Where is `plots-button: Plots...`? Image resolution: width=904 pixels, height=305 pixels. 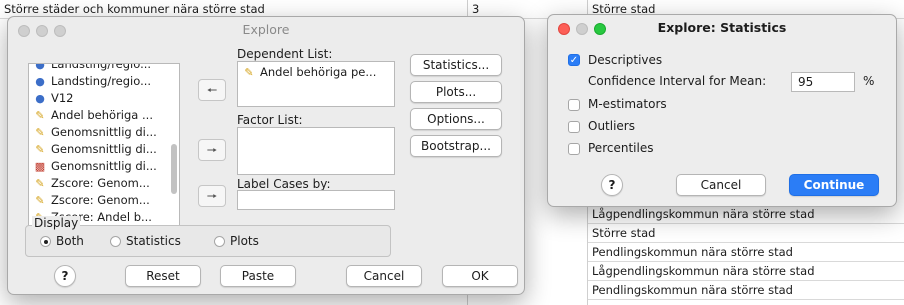
plots-button: Plots... is located at coordinates (456, 92).